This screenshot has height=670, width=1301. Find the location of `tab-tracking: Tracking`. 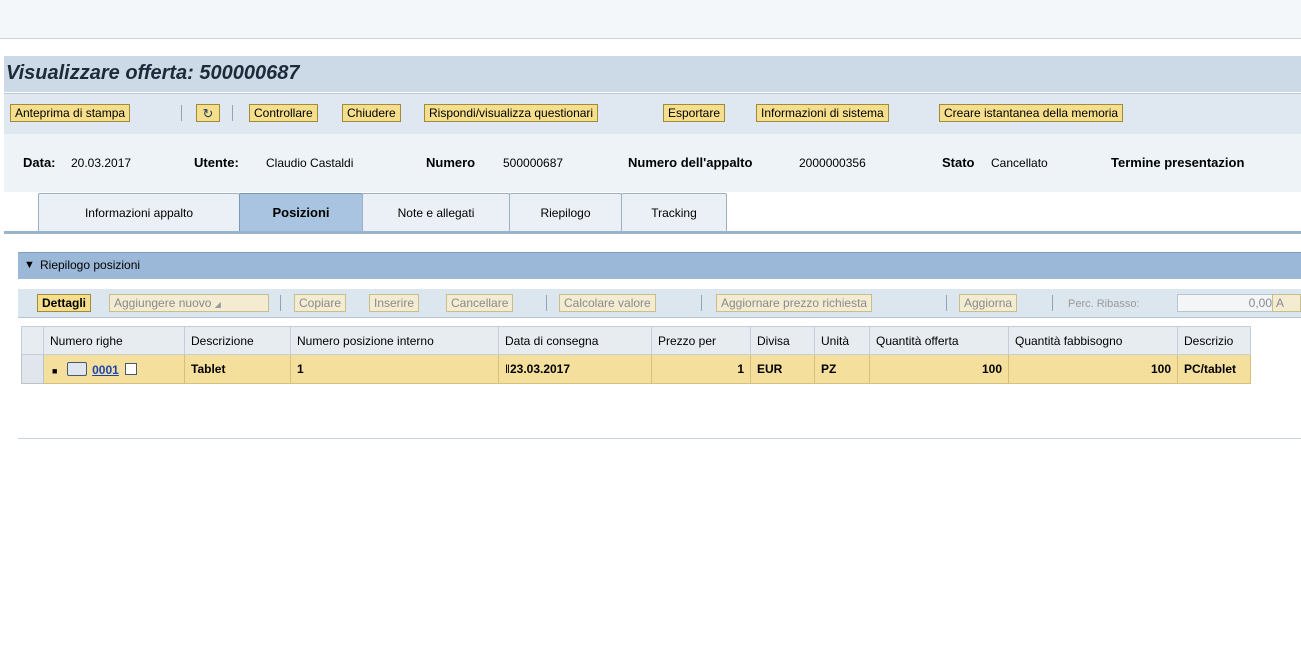

tab-tracking: Tracking is located at coordinates (674, 212).